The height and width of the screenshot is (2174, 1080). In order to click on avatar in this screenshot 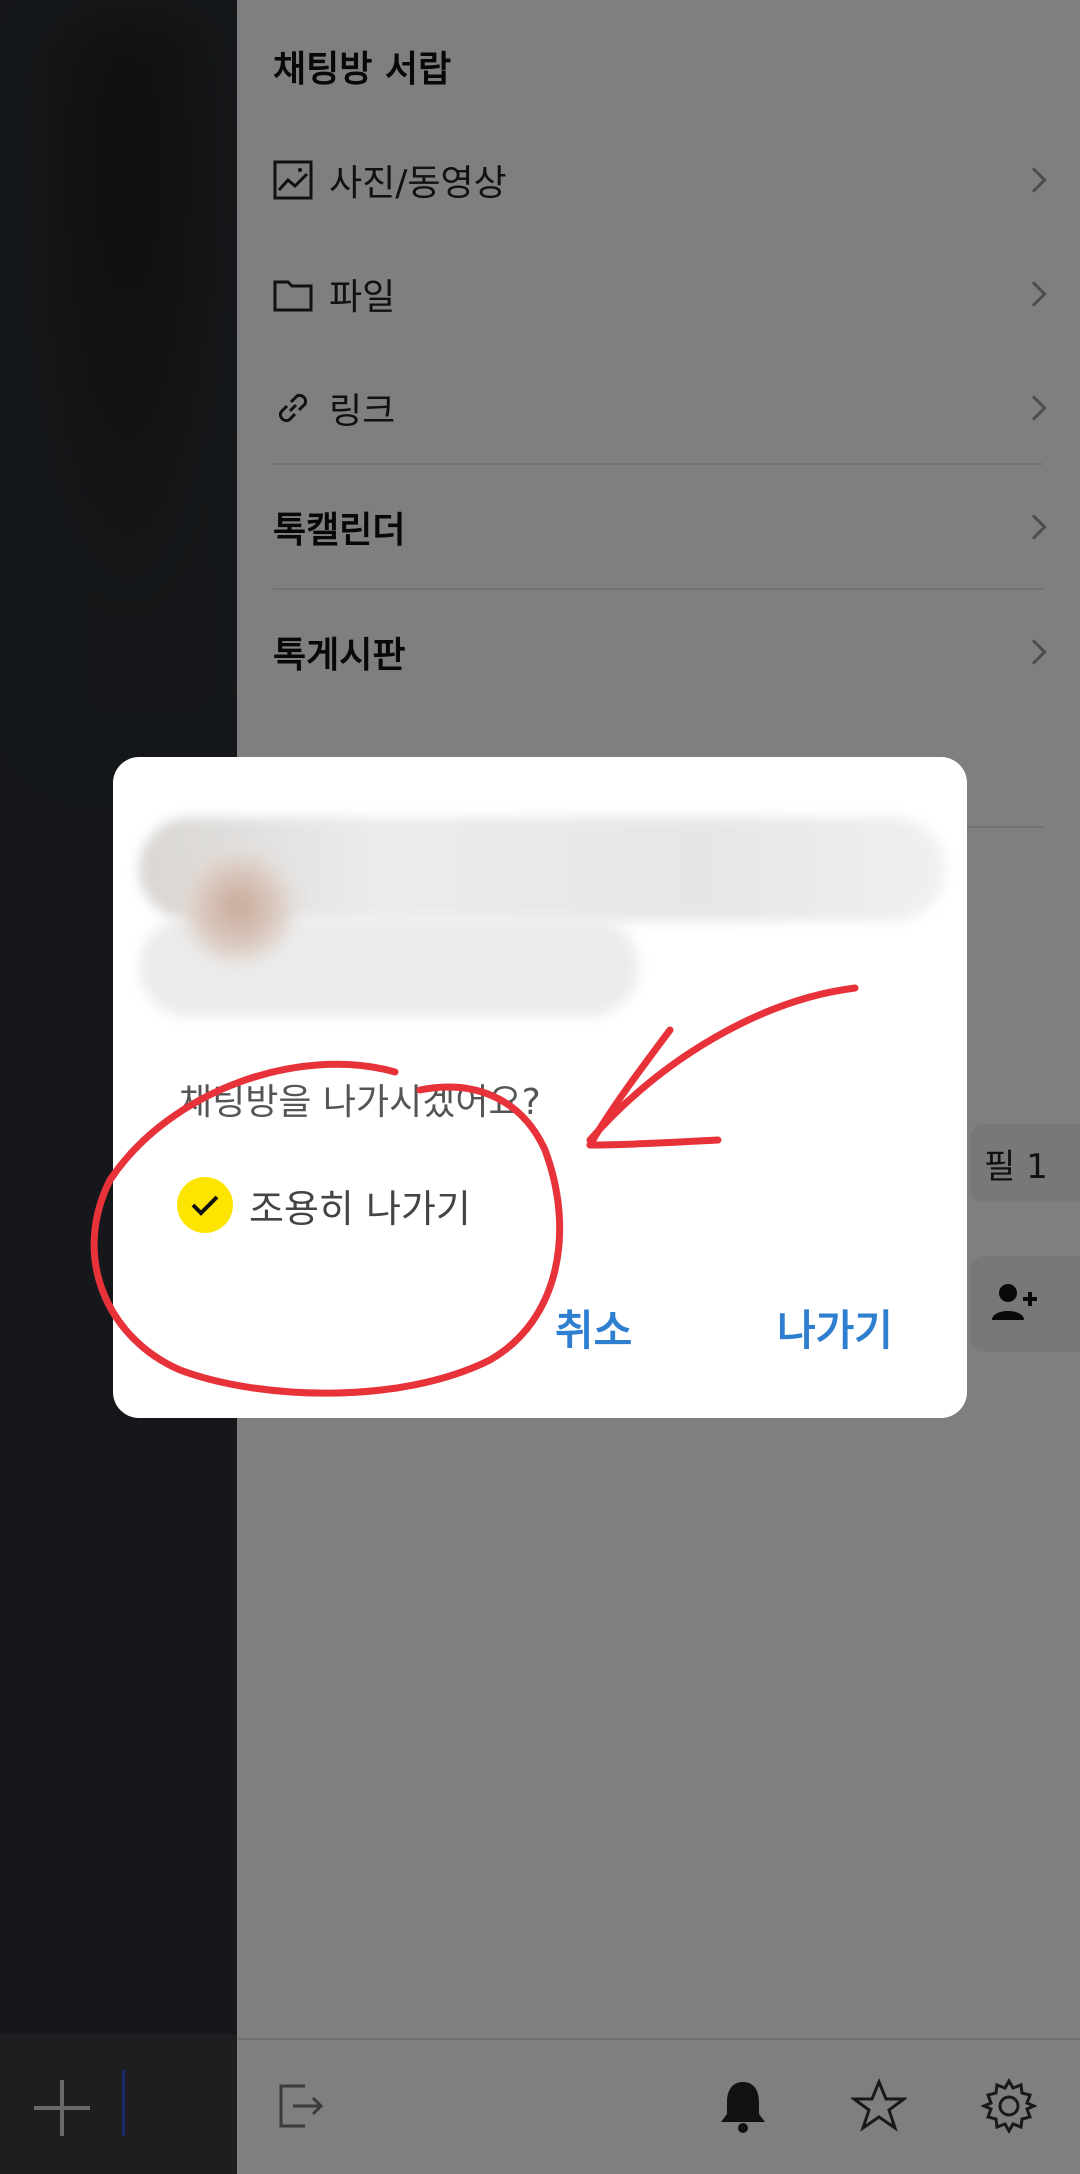, I will do `click(238, 907)`.